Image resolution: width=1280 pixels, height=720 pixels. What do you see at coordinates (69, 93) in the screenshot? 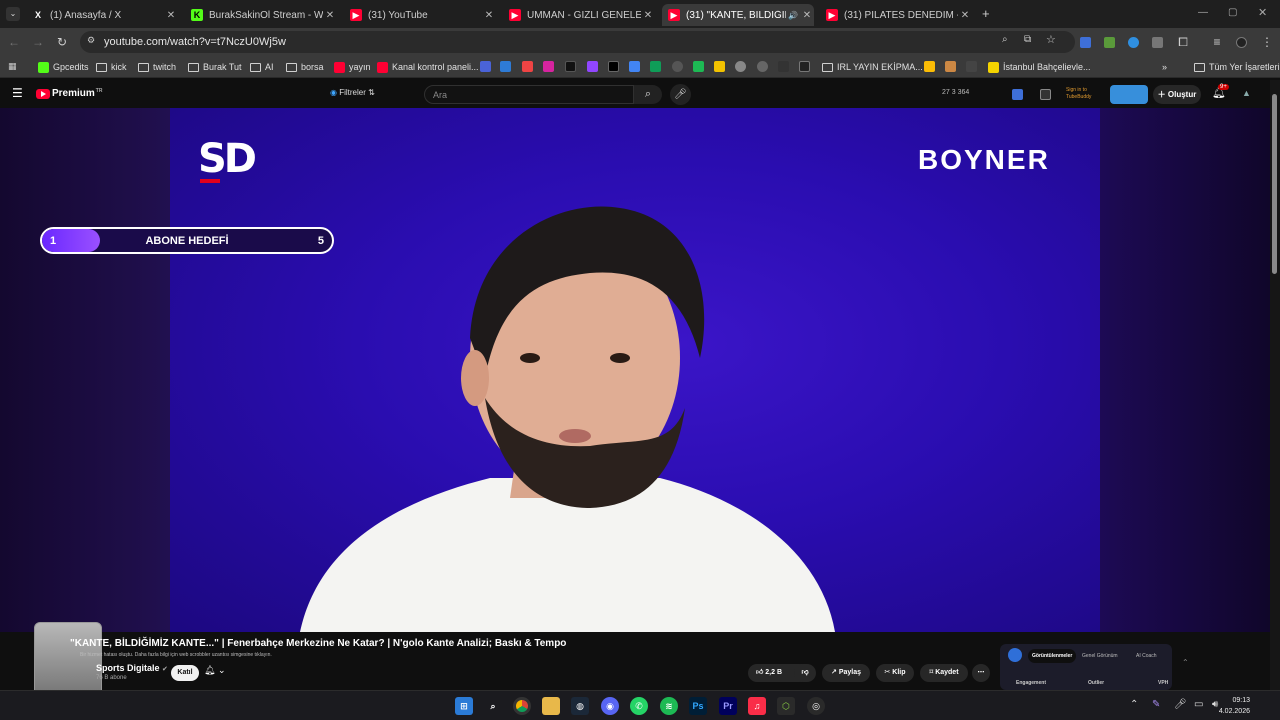
I see `youtube-logo: Premium TR` at bounding box center [69, 93].